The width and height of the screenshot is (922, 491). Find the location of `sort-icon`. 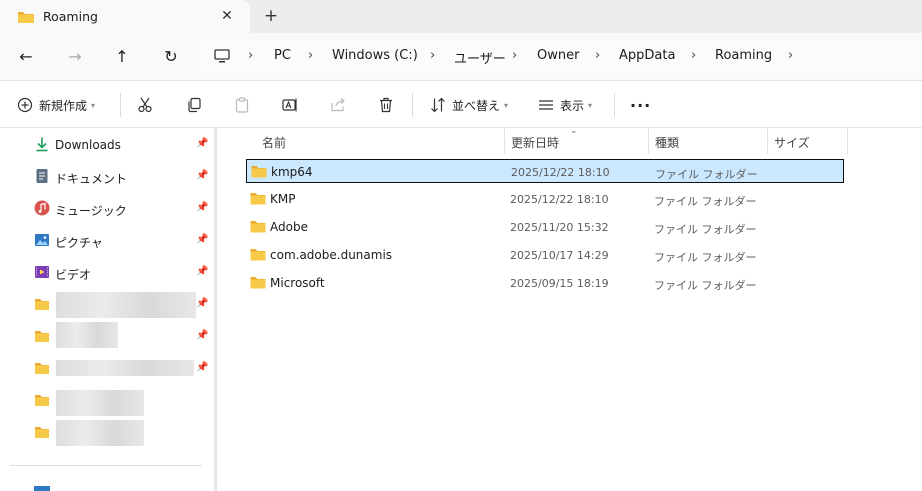

sort-icon is located at coordinates (438, 105).